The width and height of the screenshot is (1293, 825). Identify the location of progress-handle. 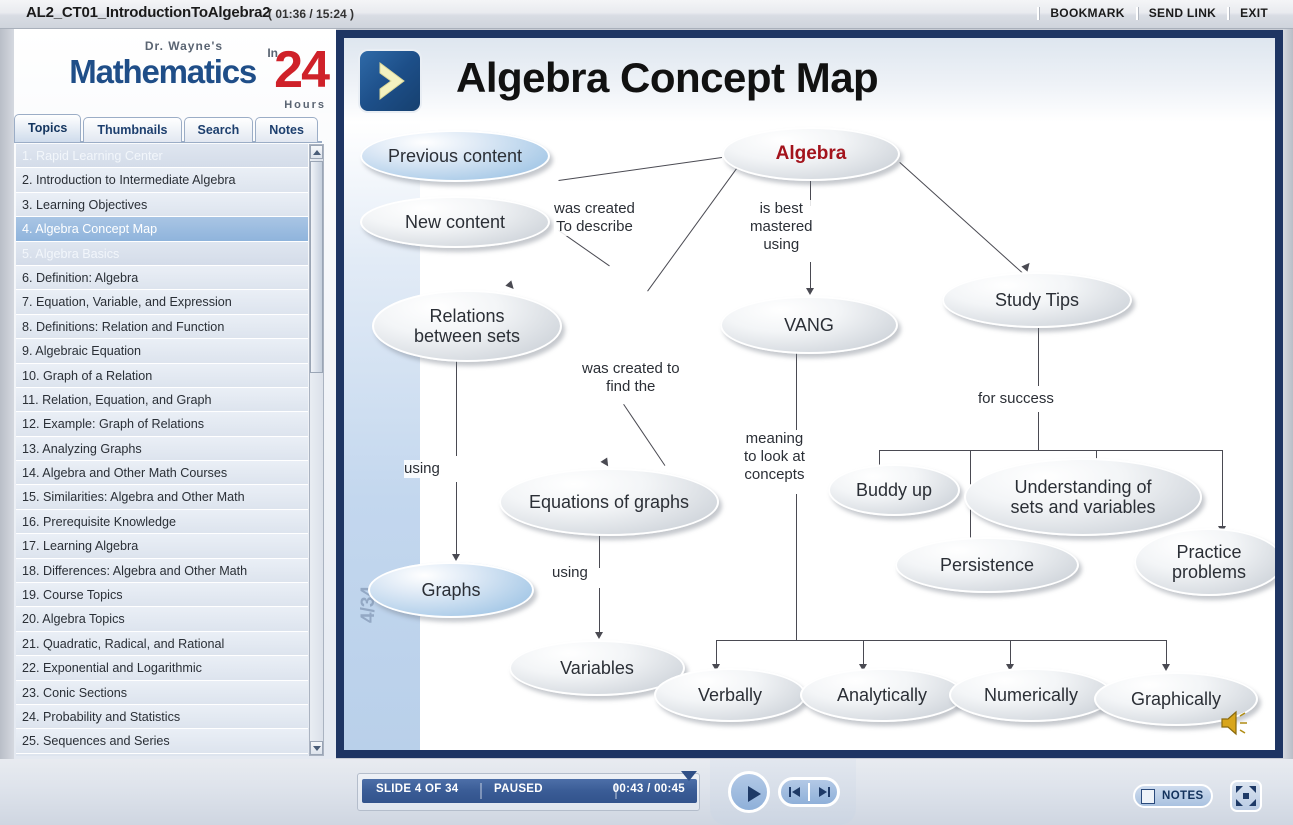
(689, 776).